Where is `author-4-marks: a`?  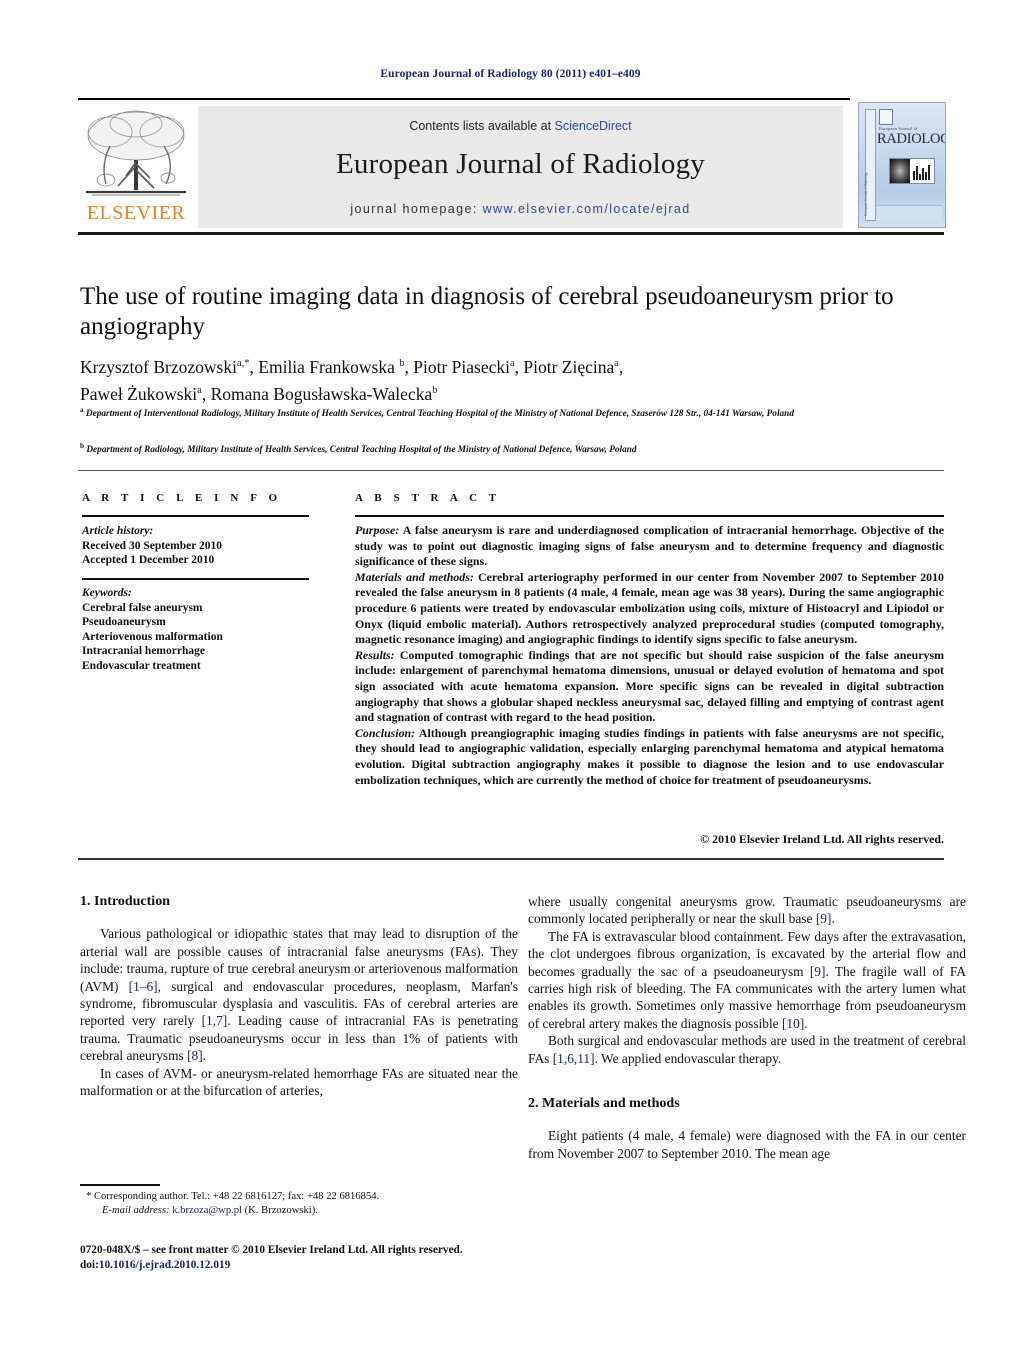 author-4-marks: a is located at coordinates (616, 363).